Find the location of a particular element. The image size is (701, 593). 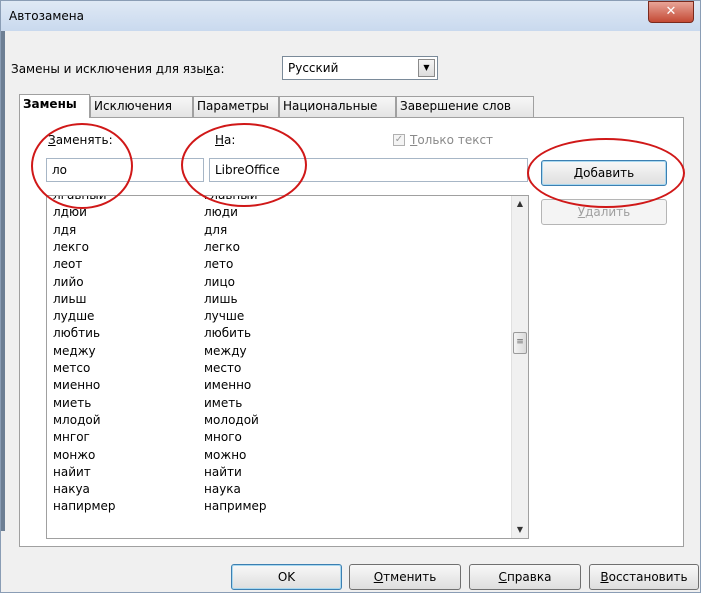

list-item: лгавный главный is located at coordinates (279, 200).